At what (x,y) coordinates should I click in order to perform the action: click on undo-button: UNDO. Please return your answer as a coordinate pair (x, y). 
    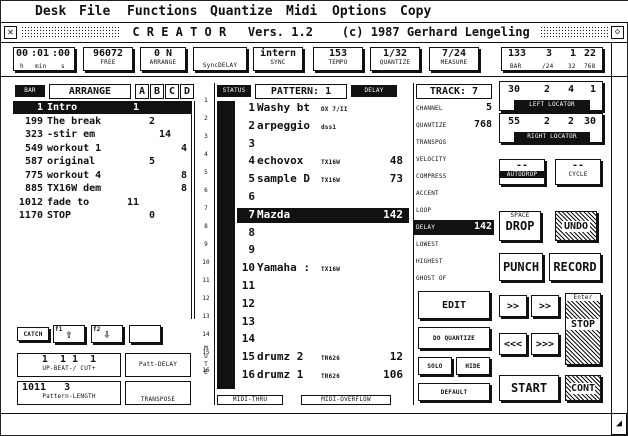
    Looking at the image, I should click on (576, 226).